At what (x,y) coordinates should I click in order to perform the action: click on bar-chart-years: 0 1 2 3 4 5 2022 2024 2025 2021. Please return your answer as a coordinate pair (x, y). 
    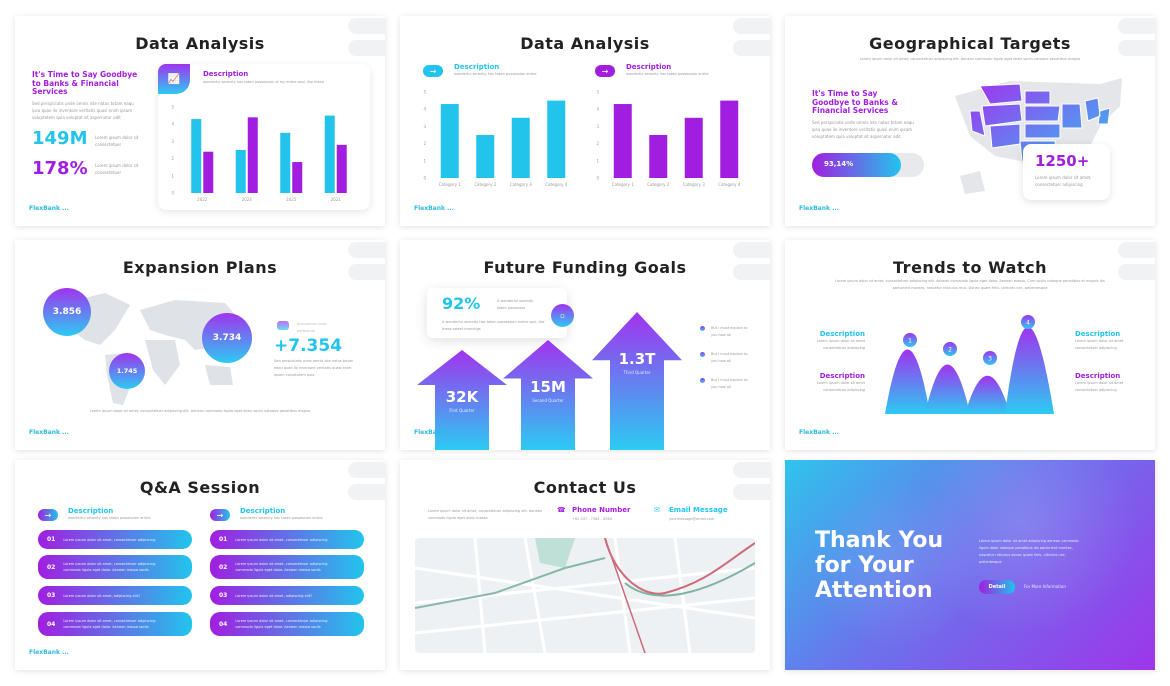
    Looking at the image, I should click on (259, 153).